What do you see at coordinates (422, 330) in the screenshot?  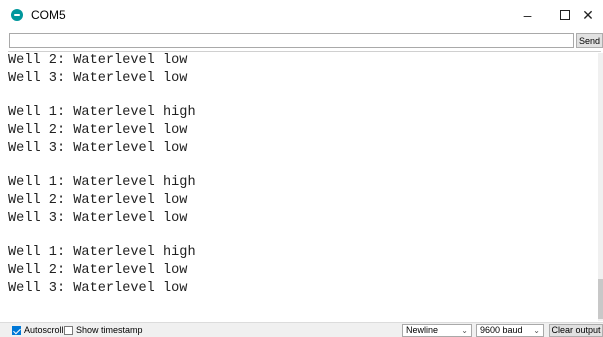 I see `line-ending-value: Newline` at bounding box center [422, 330].